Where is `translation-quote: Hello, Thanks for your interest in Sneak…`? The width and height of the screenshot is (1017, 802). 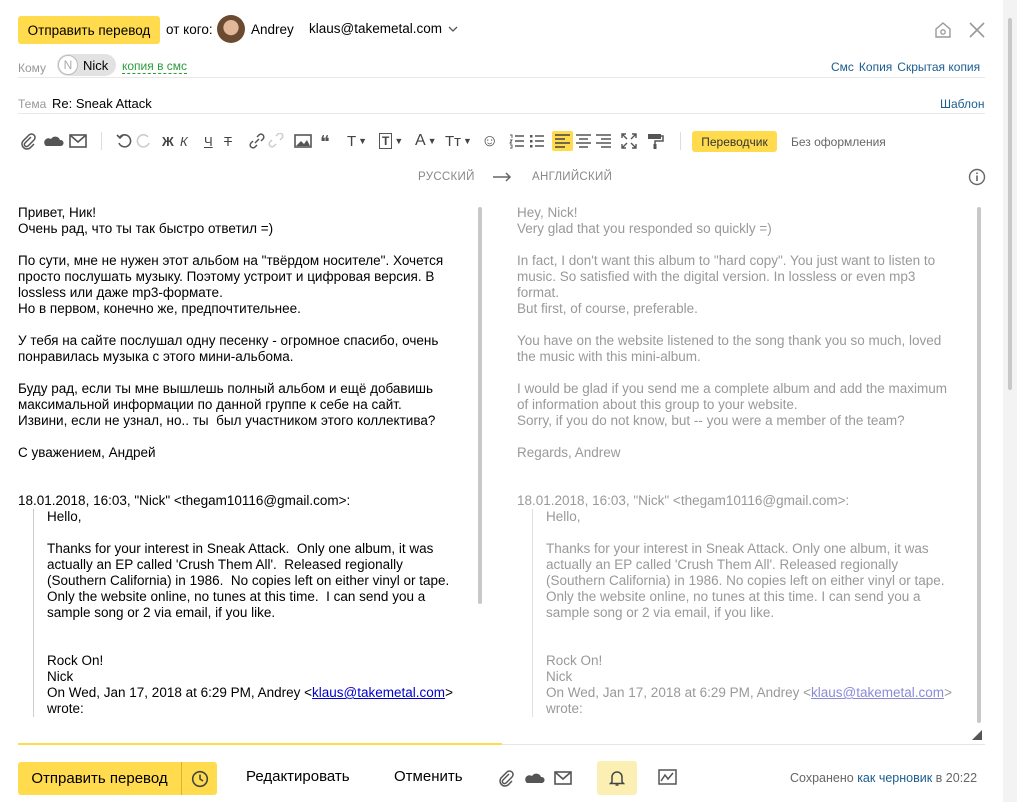 translation-quote: Hello, Thanks for your interest in Sneak… is located at coordinates (750, 613).